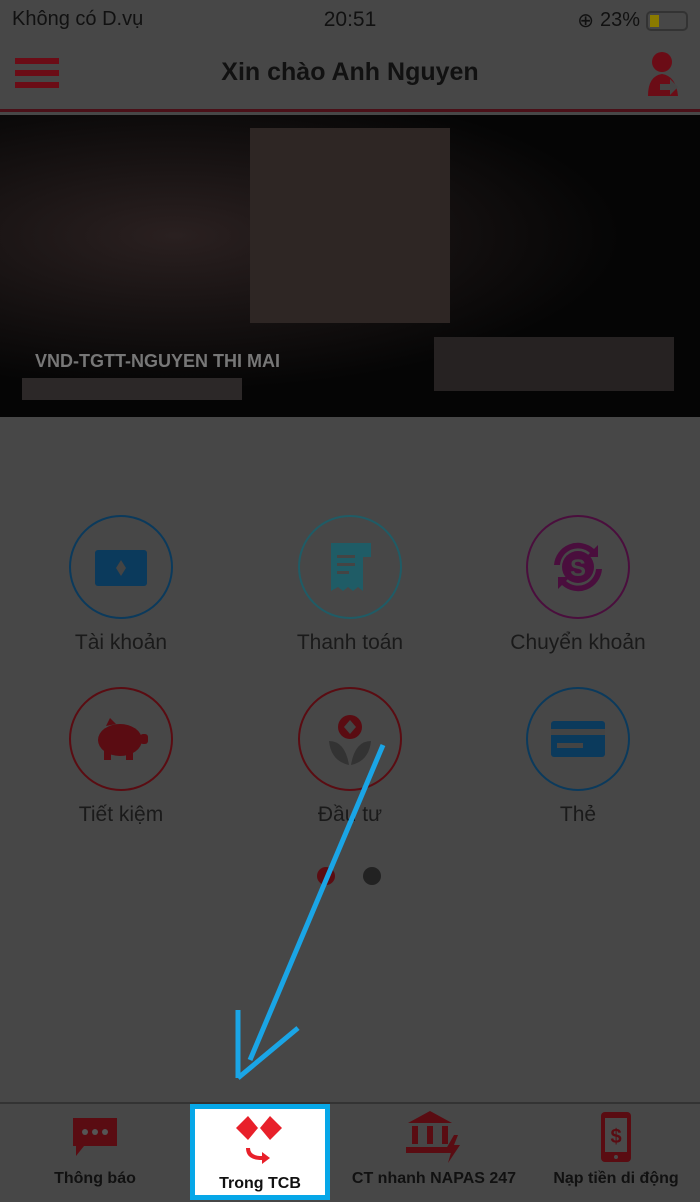 This screenshot has width=700, height=1202. Describe the element at coordinates (310, 912) in the screenshot. I see `annotation-arrow` at that location.